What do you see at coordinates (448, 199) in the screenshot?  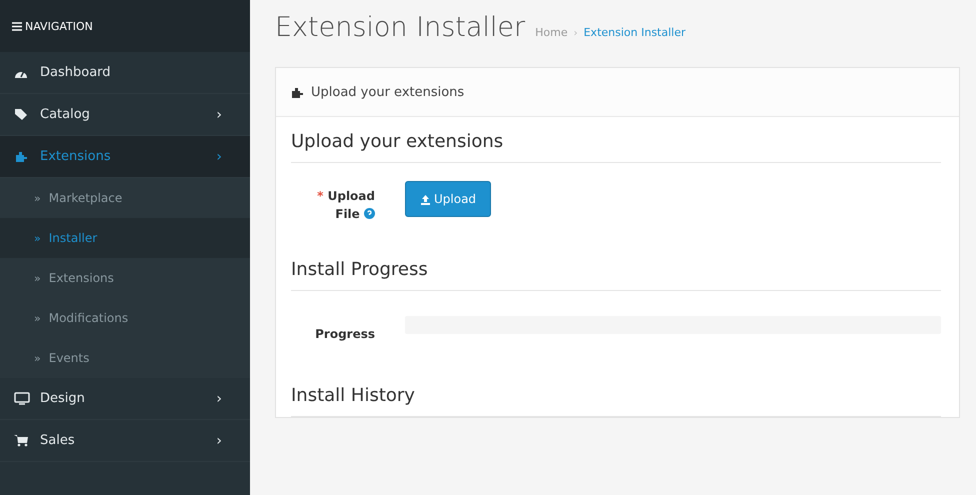 I see `upload-button: Upload` at bounding box center [448, 199].